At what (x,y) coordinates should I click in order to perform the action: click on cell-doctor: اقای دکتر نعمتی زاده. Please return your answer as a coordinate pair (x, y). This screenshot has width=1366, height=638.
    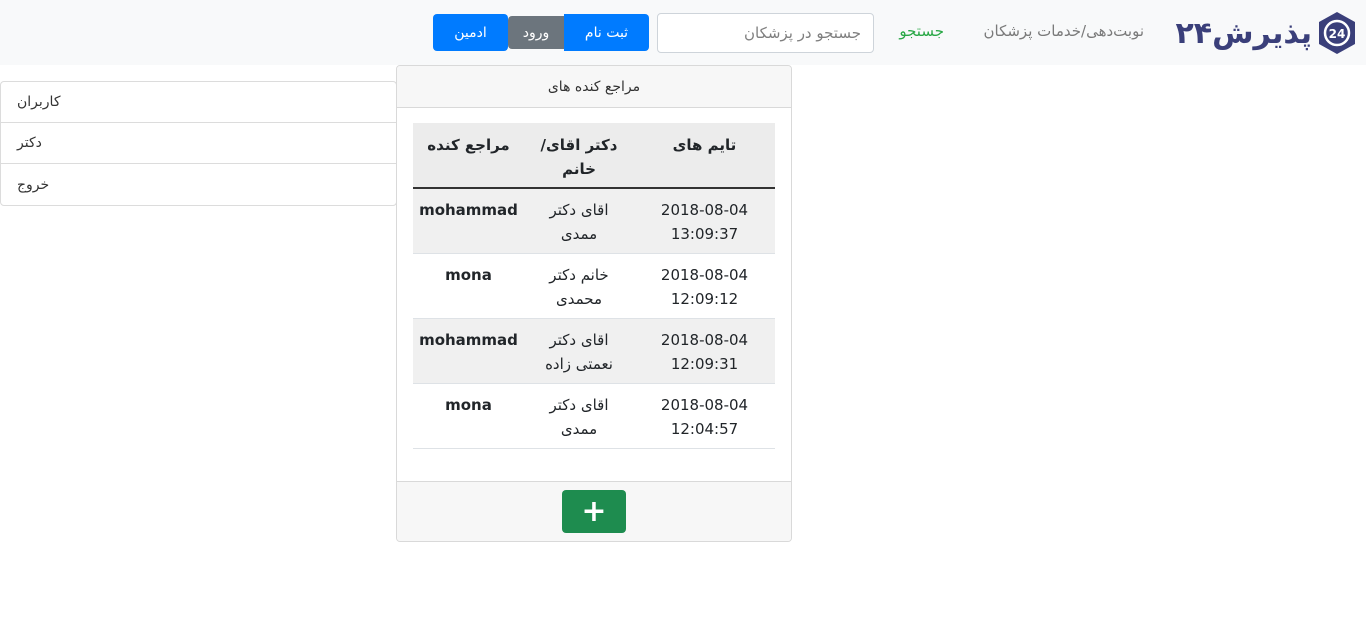
    Looking at the image, I should click on (579, 351).